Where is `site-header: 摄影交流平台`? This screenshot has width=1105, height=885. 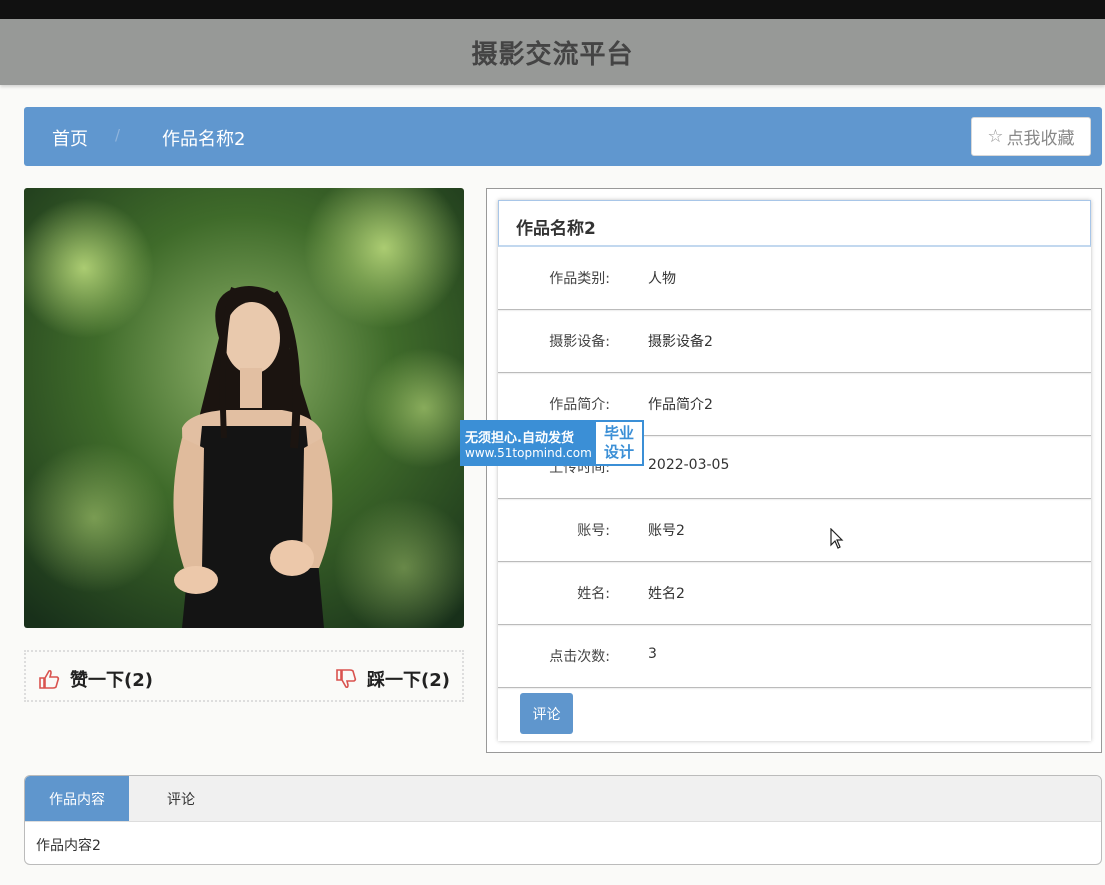 site-header: 摄影交流平台 is located at coordinates (552, 52).